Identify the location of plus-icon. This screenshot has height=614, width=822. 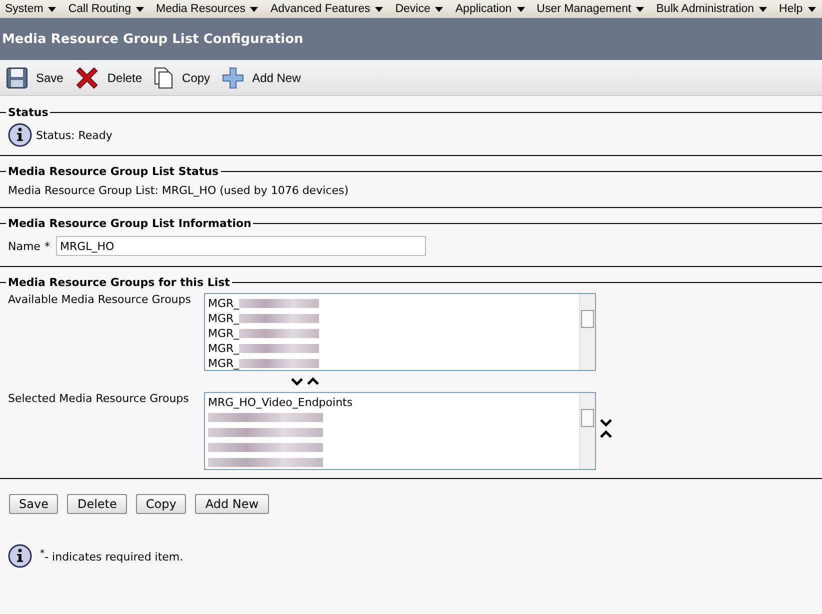
(233, 77).